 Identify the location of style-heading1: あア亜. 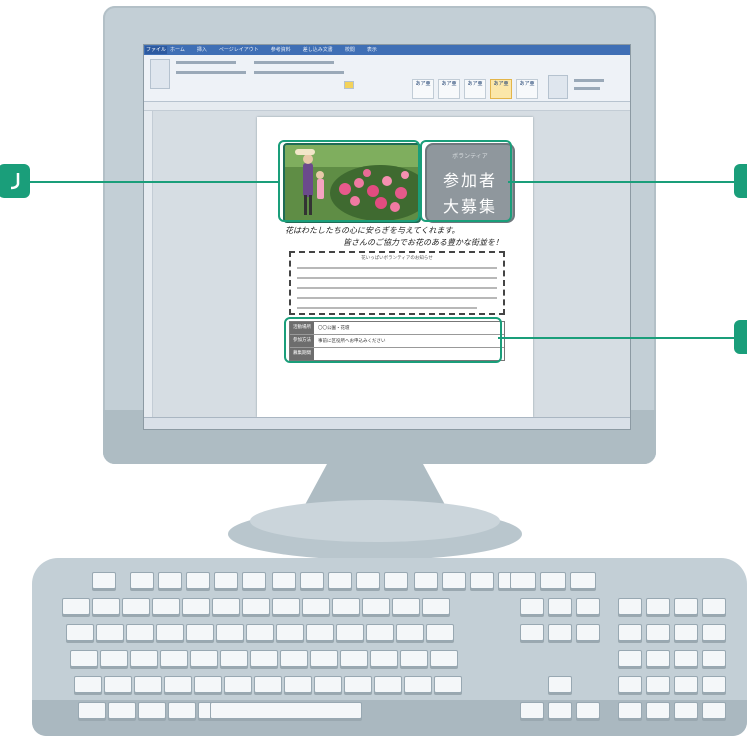
(475, 89).